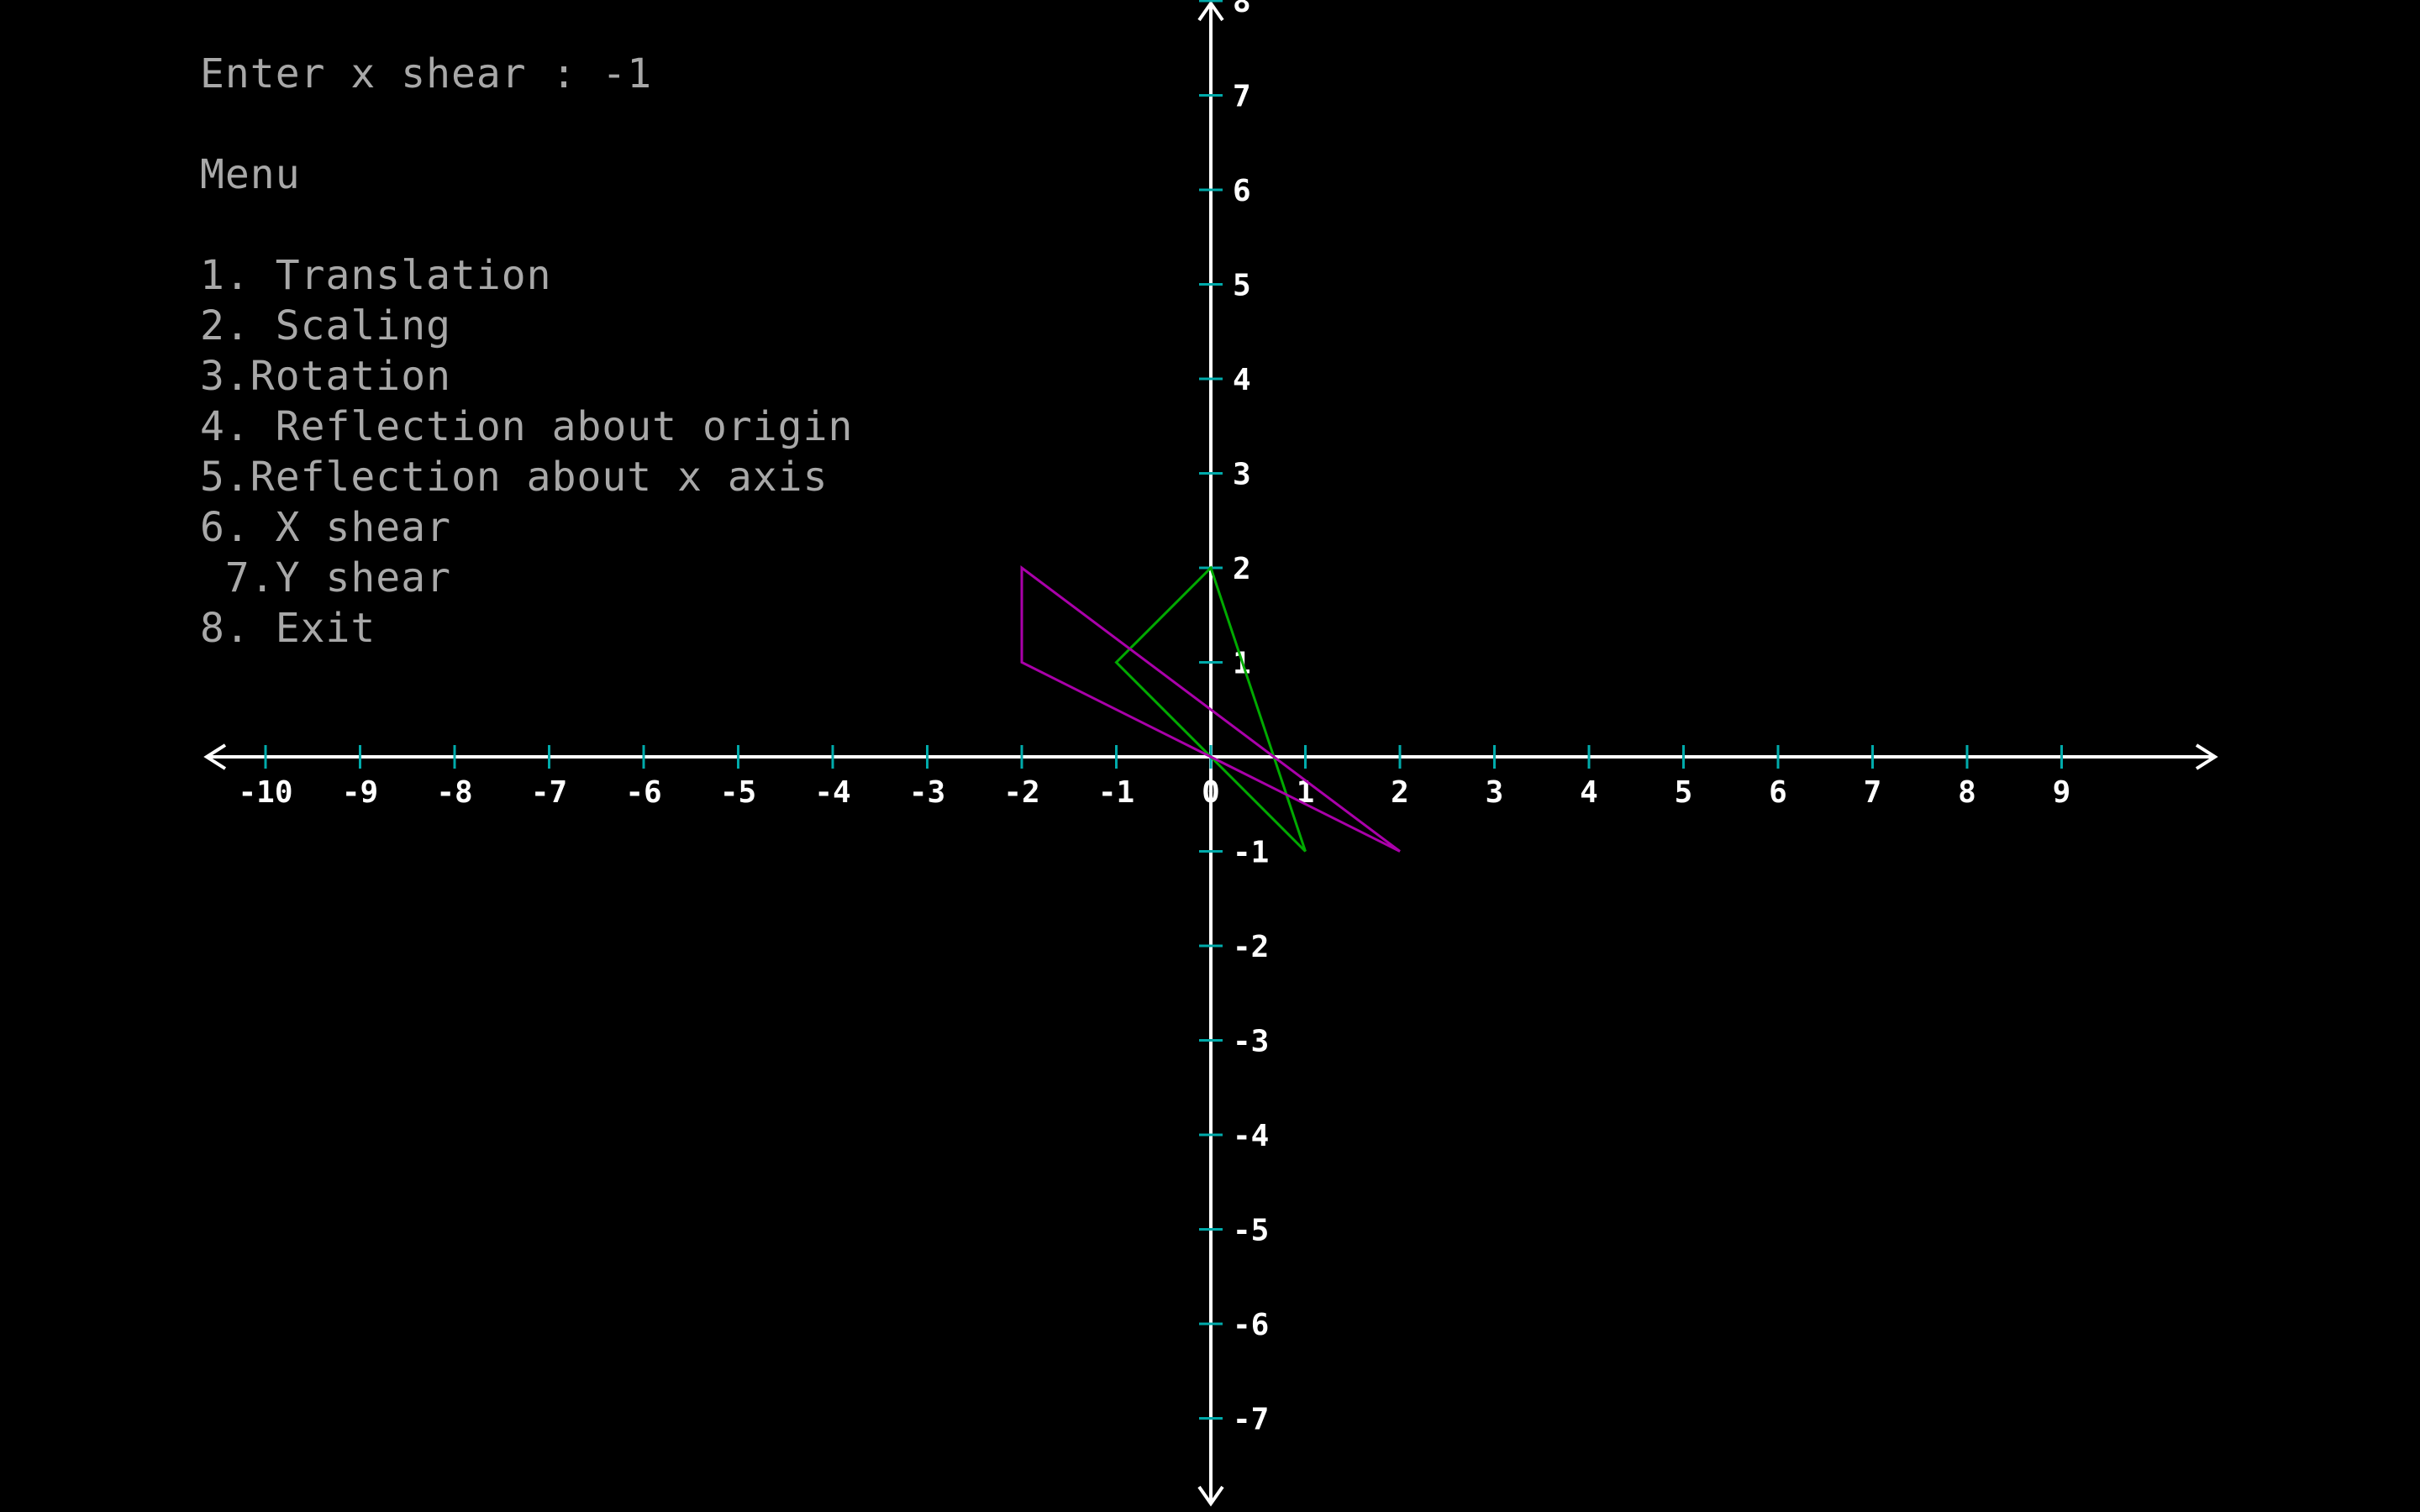 The width and height of the screenshot is (2420, 1512). I want to click on y-tick-label: 8, so click(1242, 9).